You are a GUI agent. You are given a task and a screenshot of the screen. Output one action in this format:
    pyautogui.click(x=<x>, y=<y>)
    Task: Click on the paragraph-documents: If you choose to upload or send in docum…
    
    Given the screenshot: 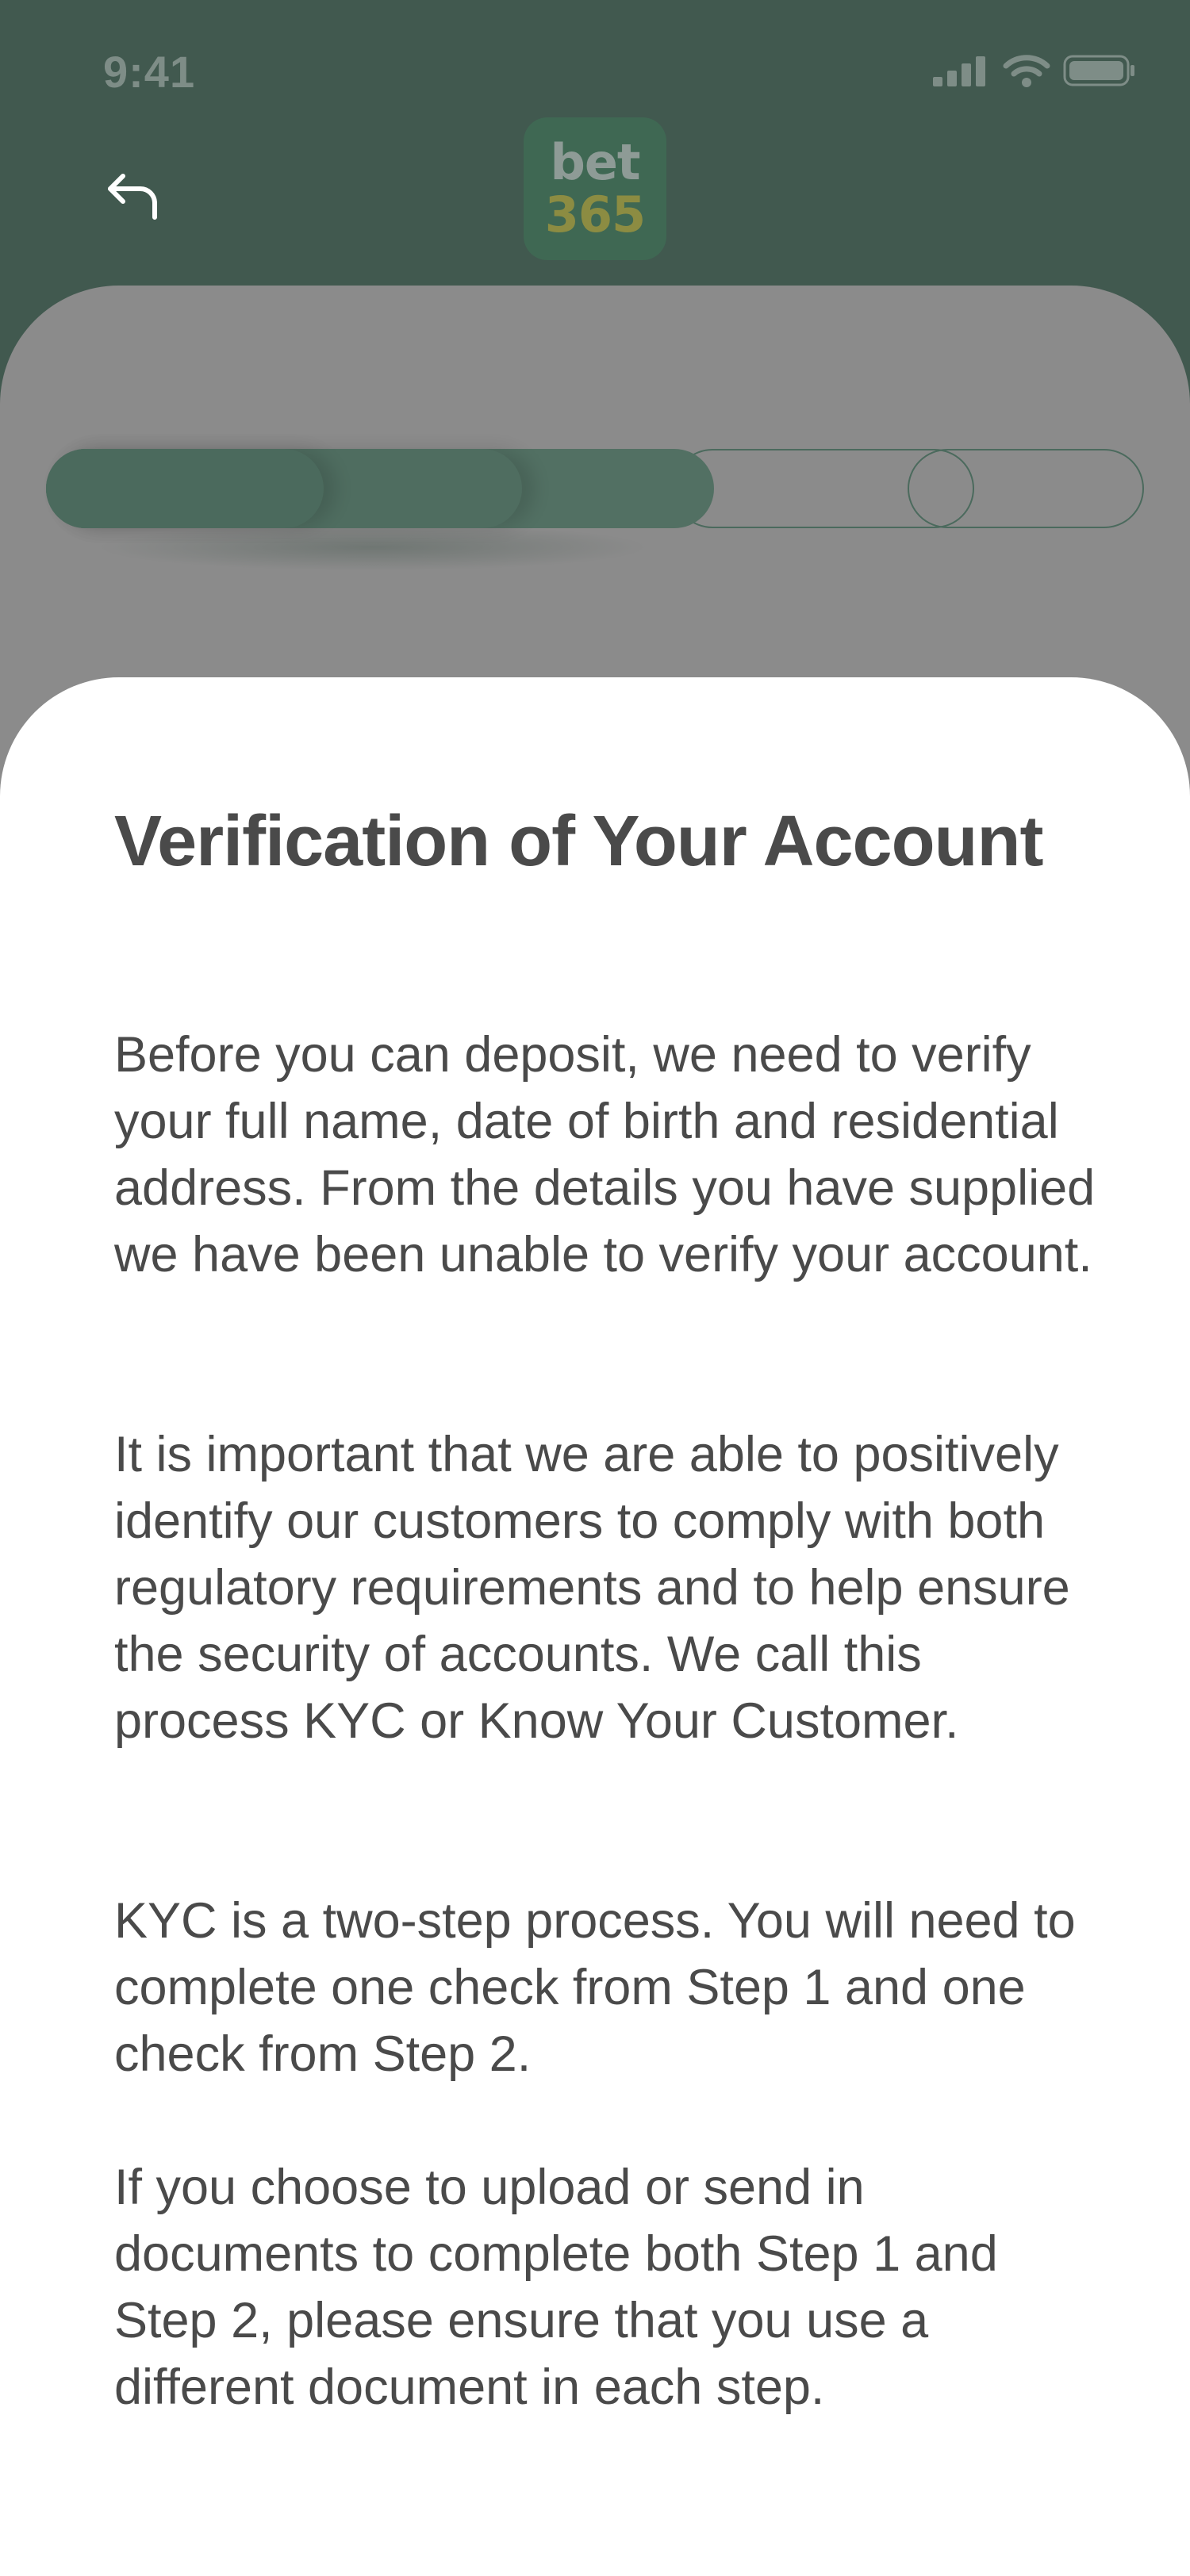 What is the action you would take?
    pyautogui.click(x=556, y=2287)
    